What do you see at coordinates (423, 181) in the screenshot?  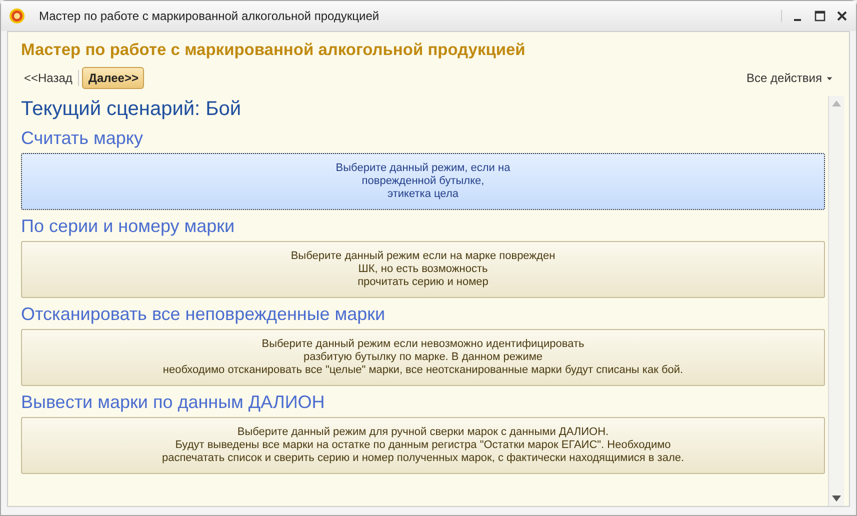 I see `mode-button: Выберите данный режим, если на поврежденной бутылке, этикетка цела` at bounding box center [423, 181].